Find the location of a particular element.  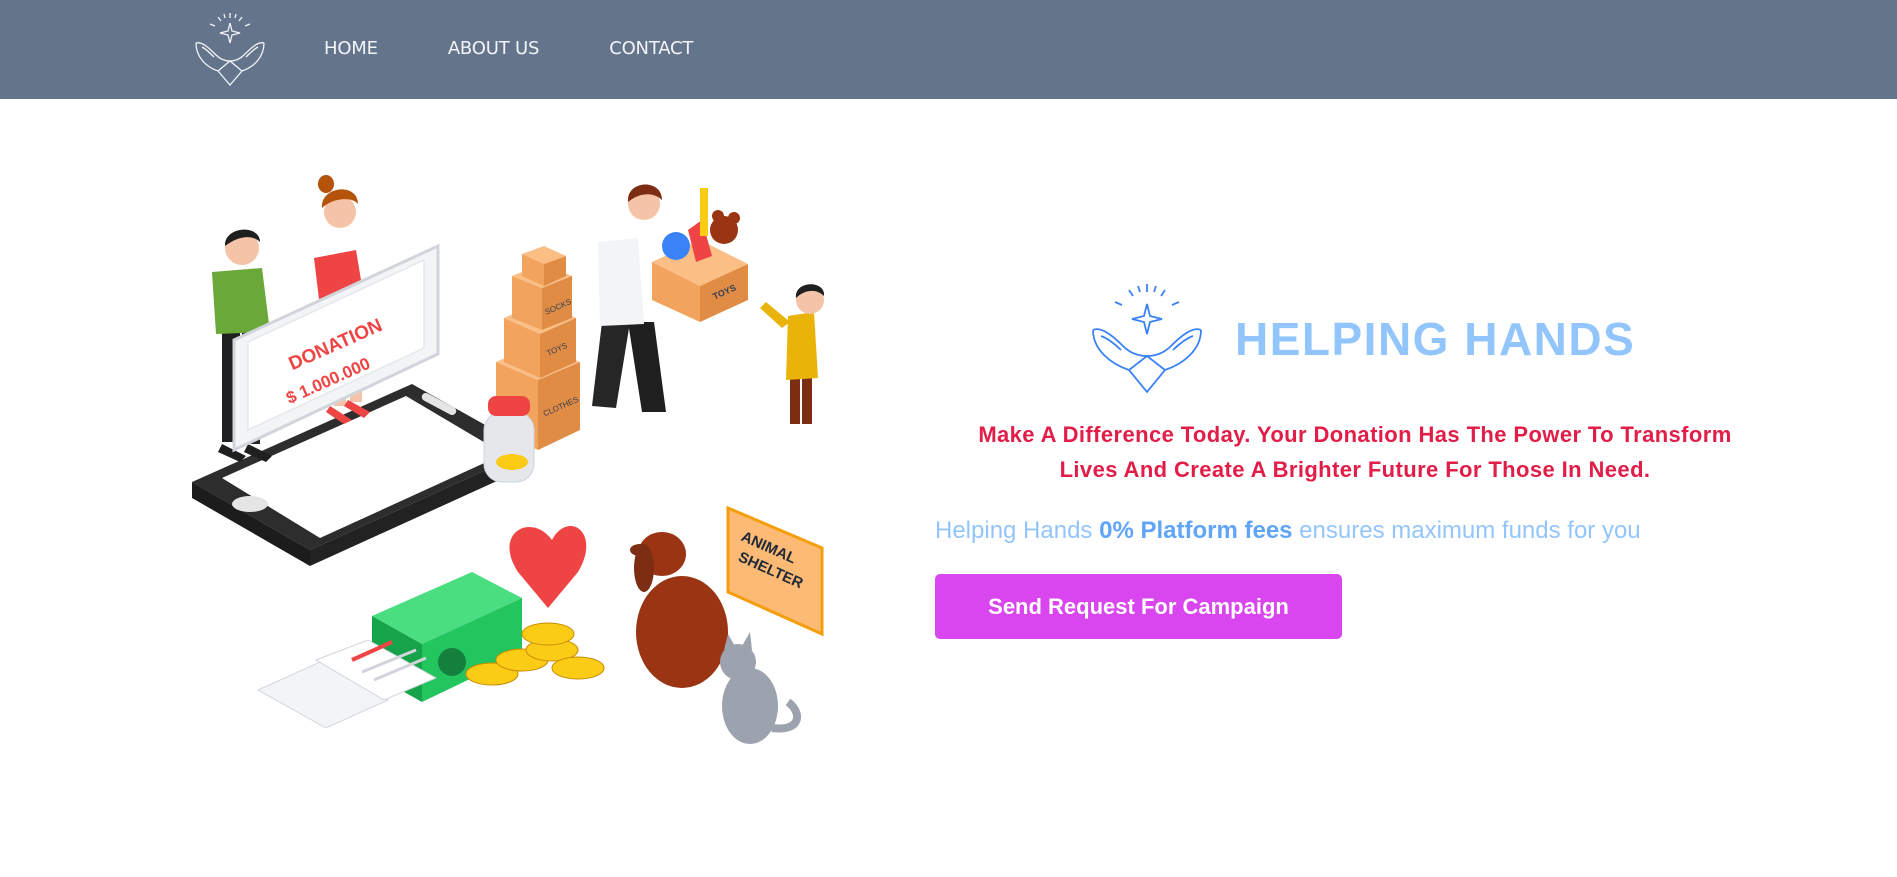

heart-icon is located at coordinates (548, 567).